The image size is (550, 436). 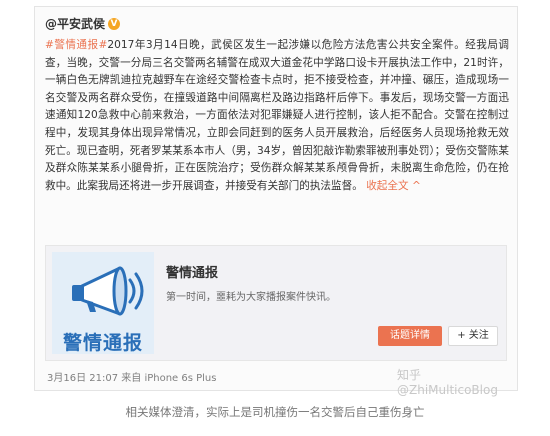 What do you see at coordinates (275, 412) in the screenshot?
I see `image-caption: 相关媒体澄清，实际上是司机撞伤一名交警后自己重伤身亡` at bounding box center [275, 412].